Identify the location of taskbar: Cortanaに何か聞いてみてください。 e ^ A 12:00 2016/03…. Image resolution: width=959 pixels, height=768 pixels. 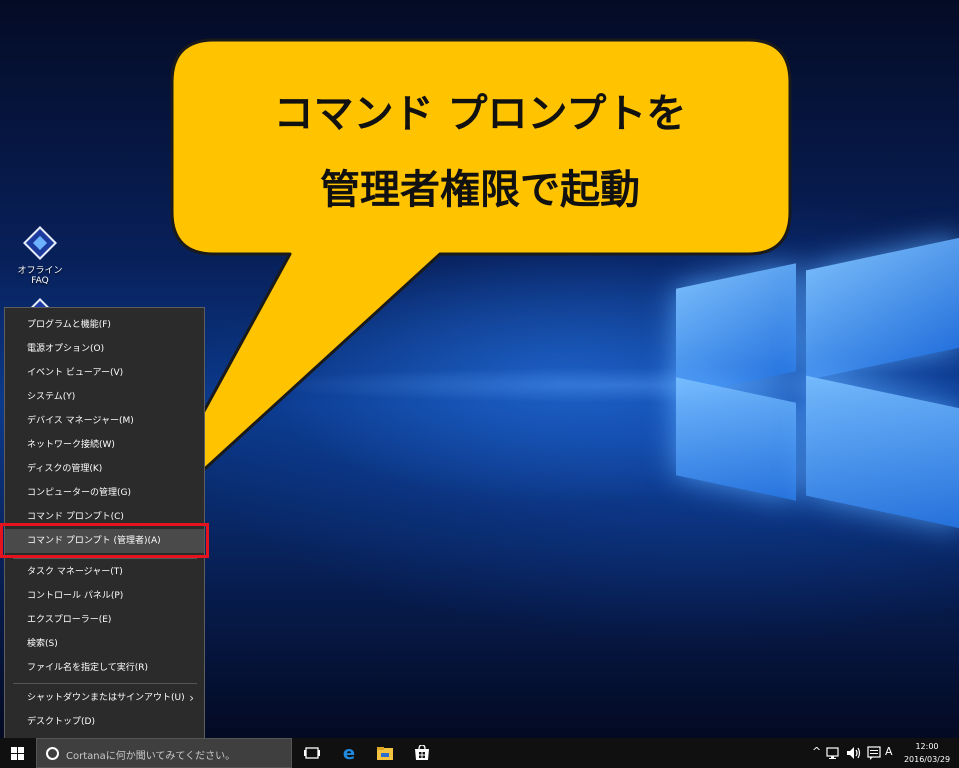
(479, 753).